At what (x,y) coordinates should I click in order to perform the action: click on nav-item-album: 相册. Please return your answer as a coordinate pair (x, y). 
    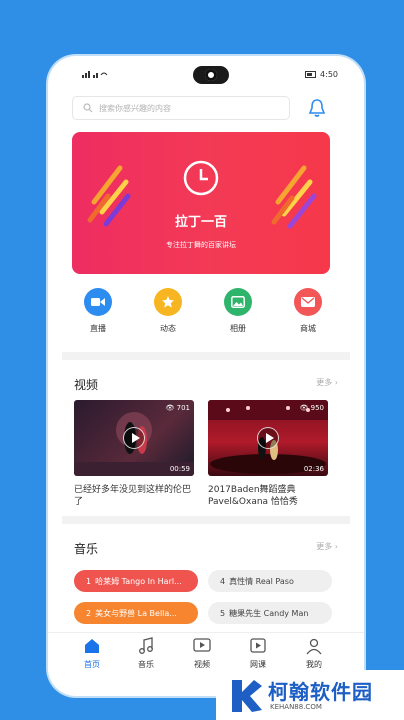
    Looking at the image, I should click on (238, 311).